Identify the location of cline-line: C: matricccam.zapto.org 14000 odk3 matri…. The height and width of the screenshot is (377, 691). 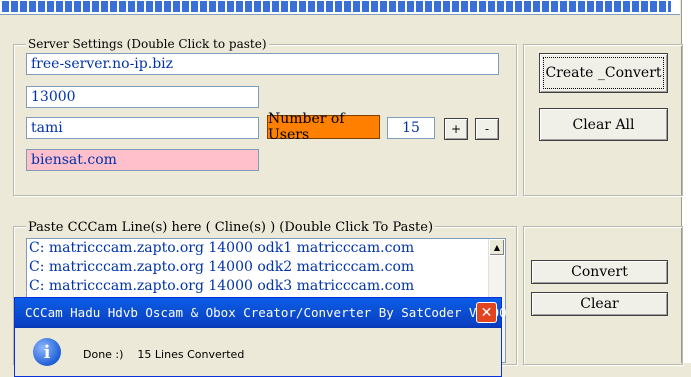
(222, 286).